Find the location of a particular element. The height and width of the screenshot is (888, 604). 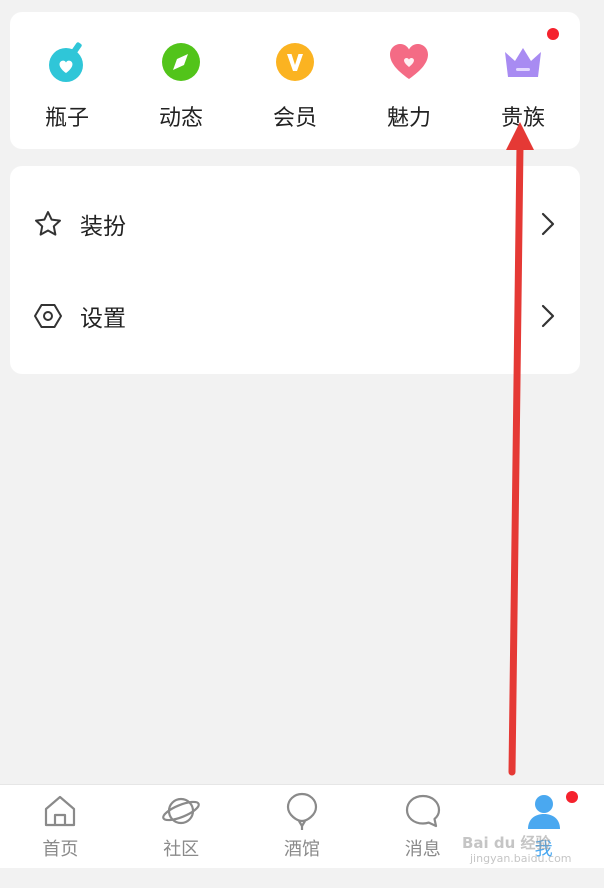

star-icon is located at coordinates (48, 224).